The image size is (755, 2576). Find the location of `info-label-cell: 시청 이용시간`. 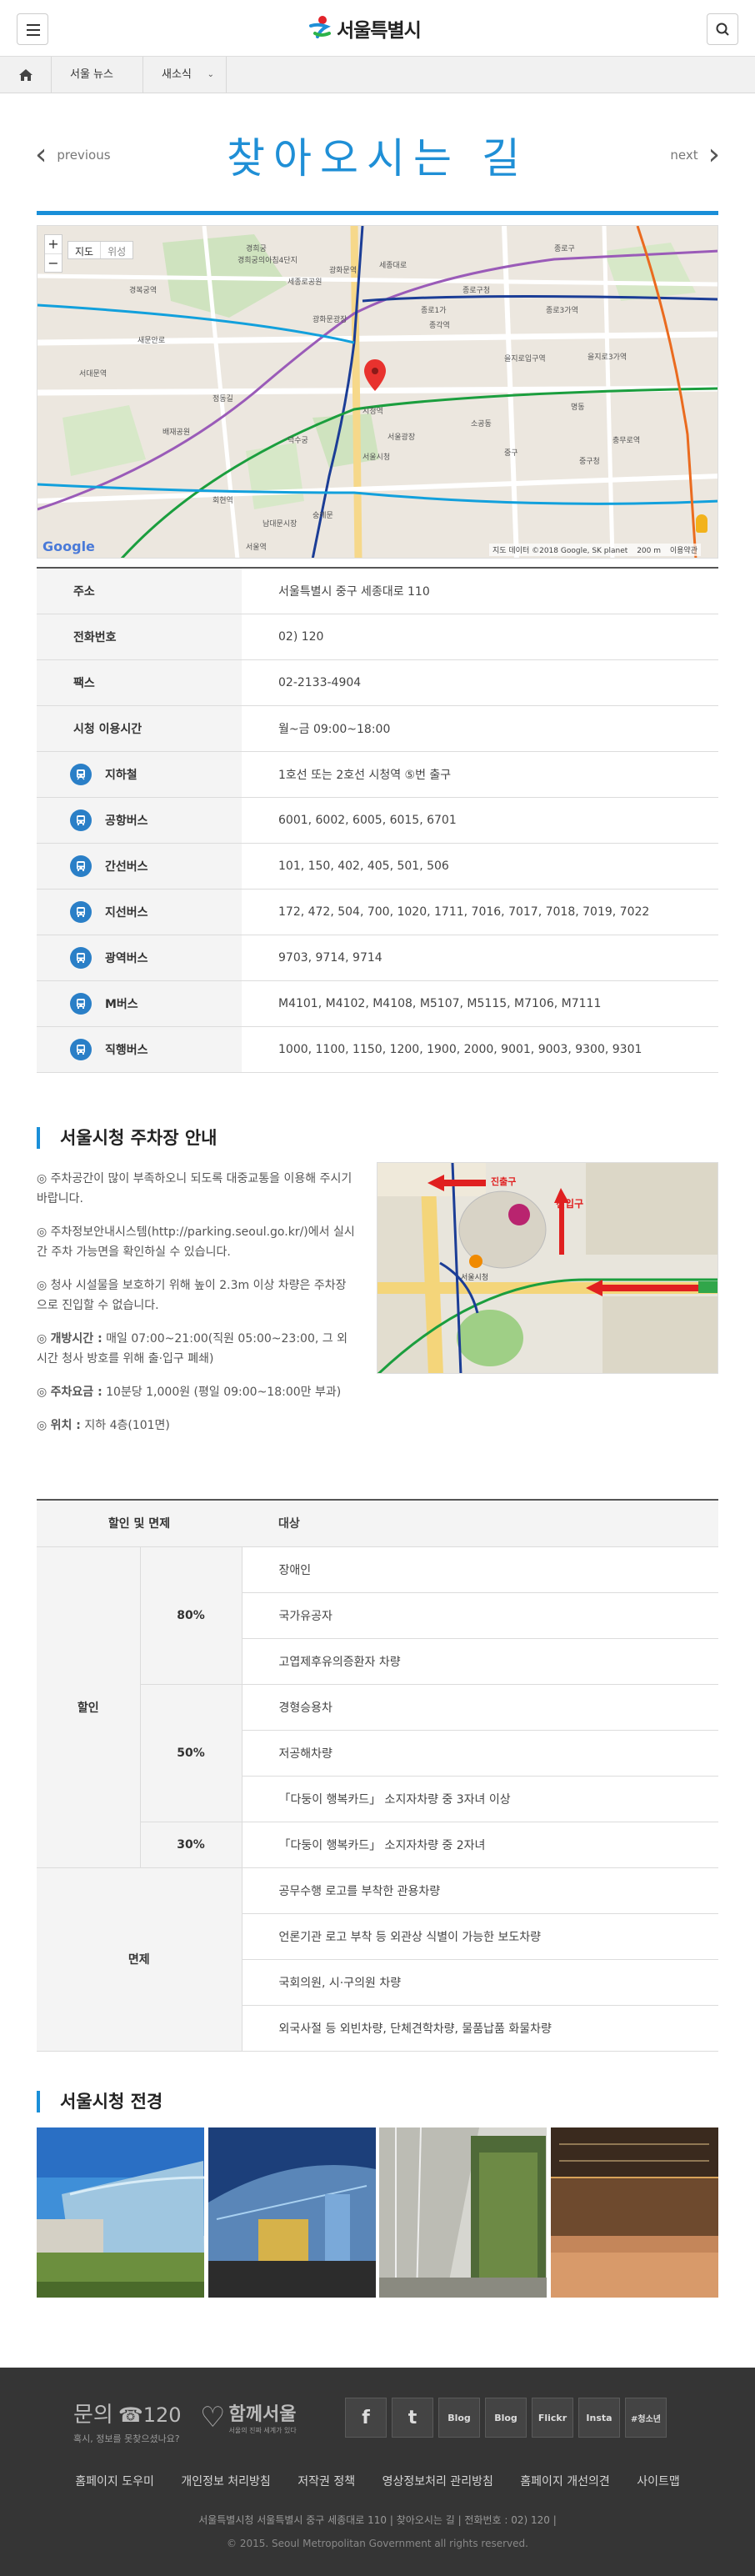

info-label-cell: 시청 이용시간 is located at coordinates (139, 728).